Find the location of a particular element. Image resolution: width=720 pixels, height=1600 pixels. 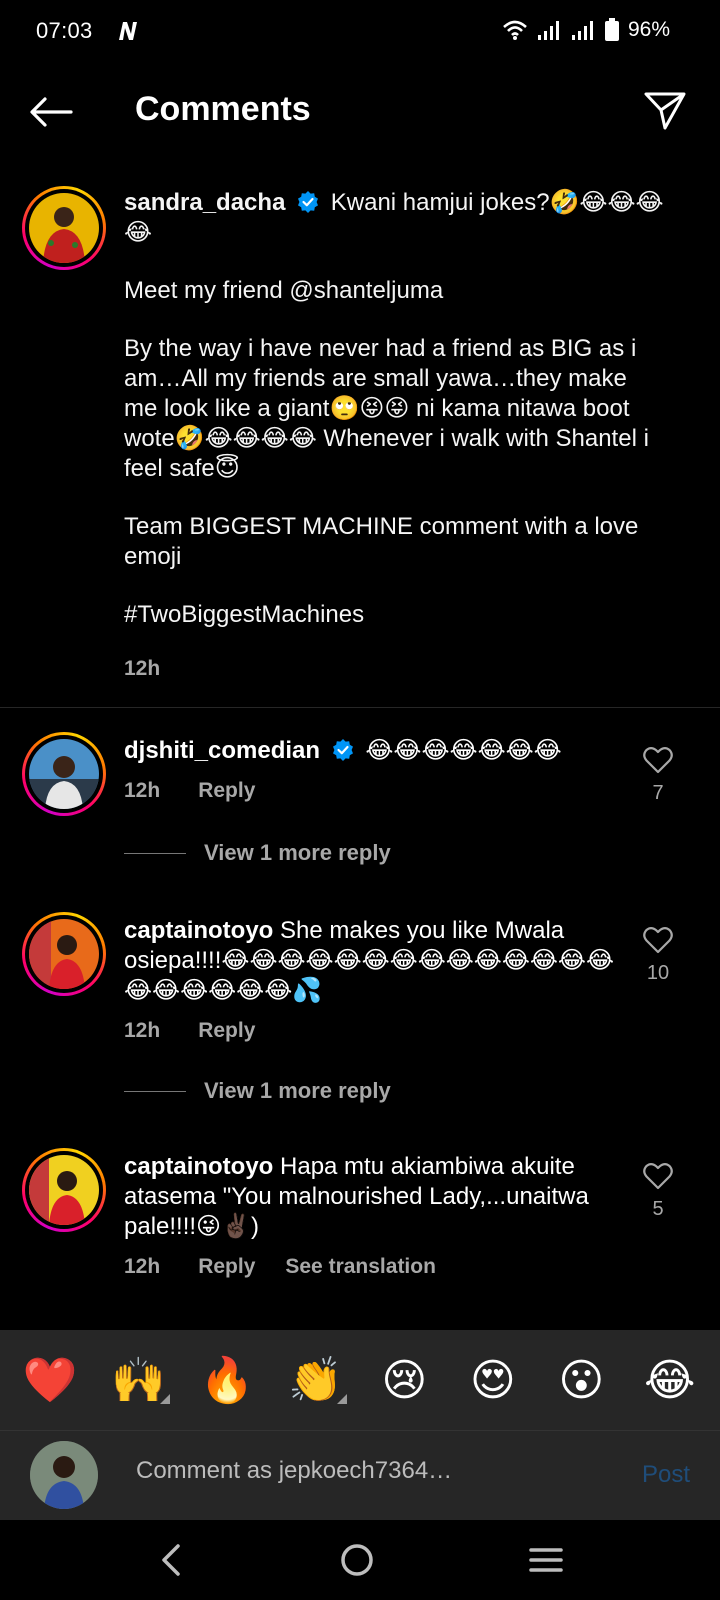

see-translation-button: See translation is located at coordinates (360, 1267).